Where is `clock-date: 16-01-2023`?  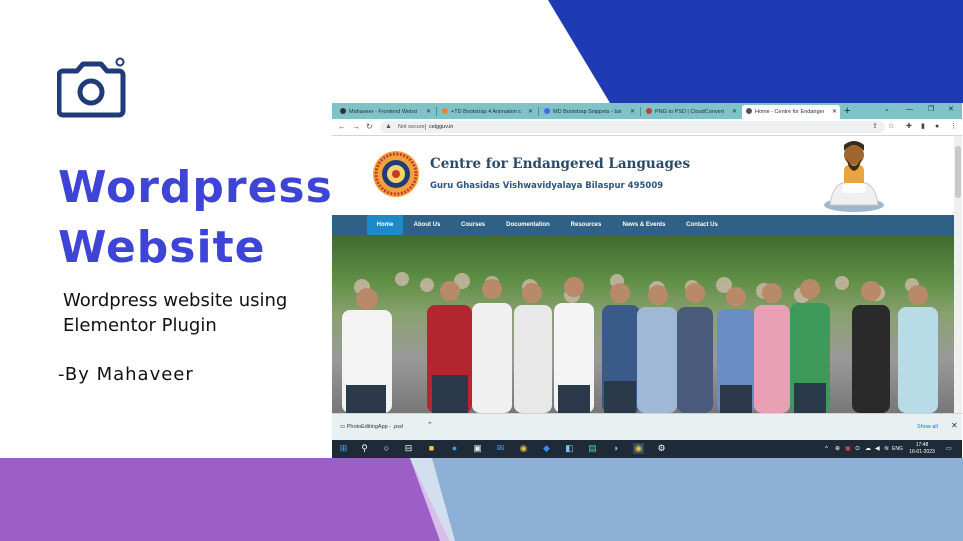
clock-date: 16-01-2023 is located at coordinates (922, 452).